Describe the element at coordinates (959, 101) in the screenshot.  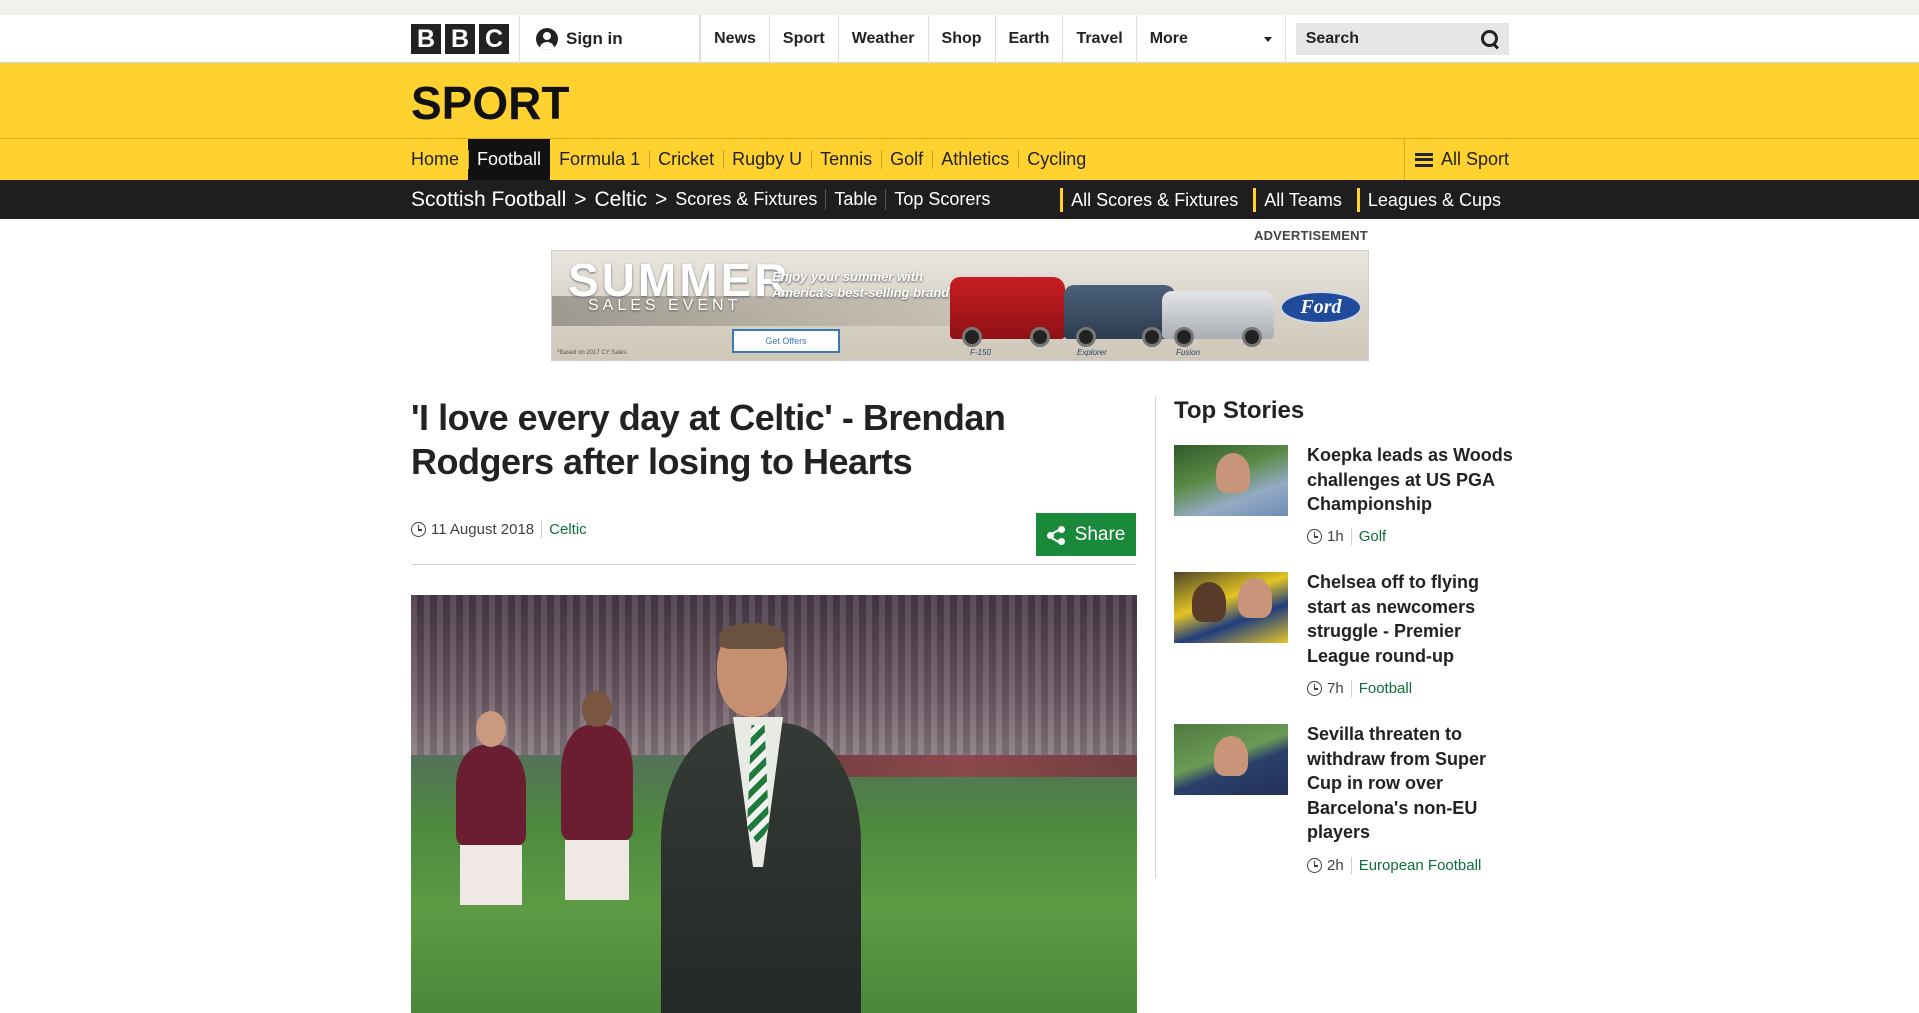
I see `sport-header: SPORT` at that location.